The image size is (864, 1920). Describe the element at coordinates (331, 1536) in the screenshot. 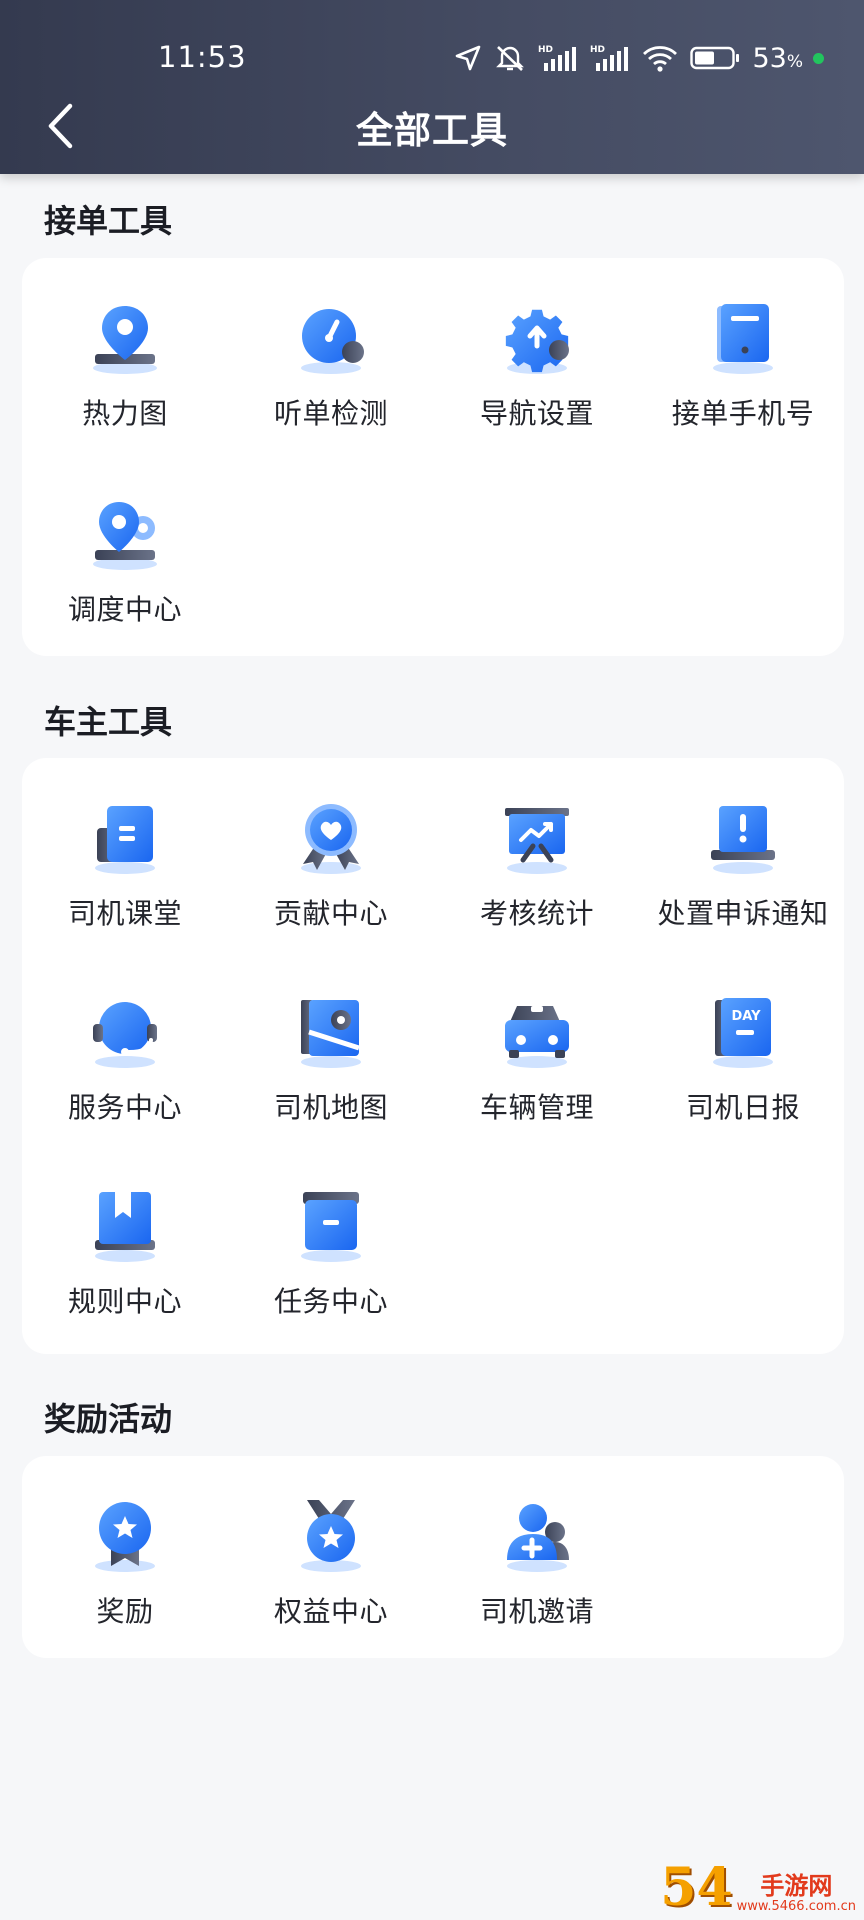

I see `medal-star-icon` at that location.